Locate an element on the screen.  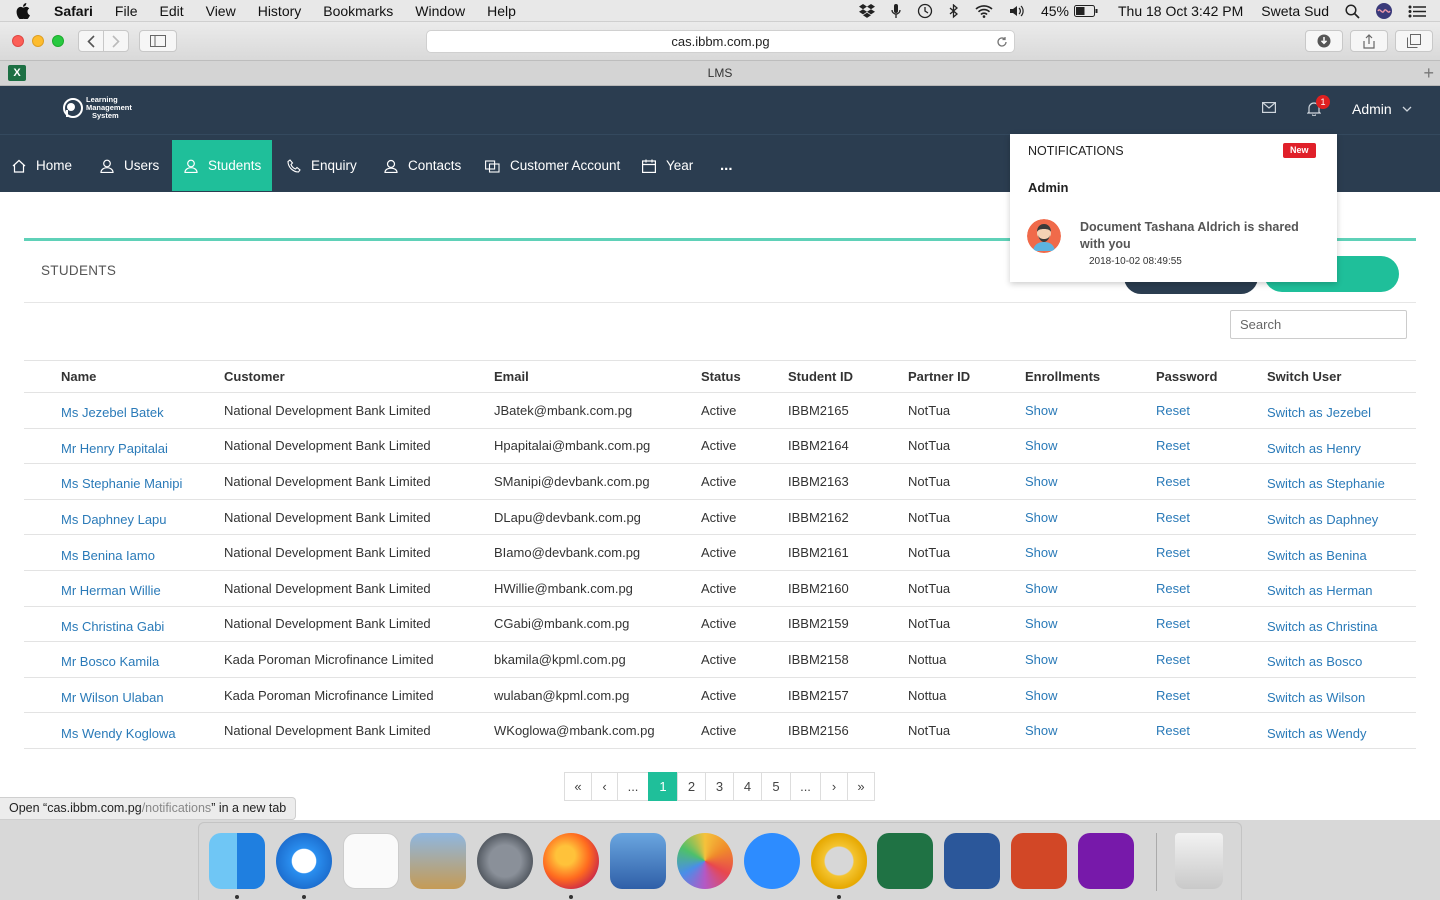
menu-file: File is located at coordinates (126, 11).